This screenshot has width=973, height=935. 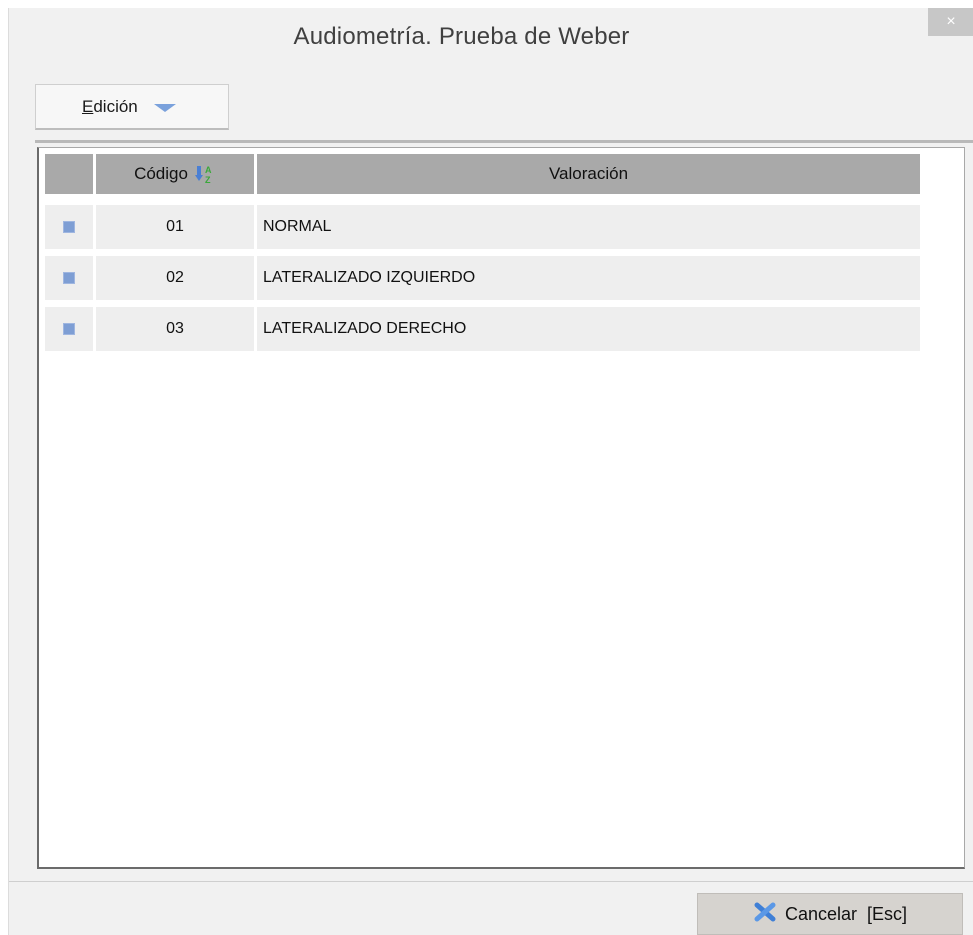 What do you see at coordinates (176, 227) in the screenshot?
I see `cell-codigo: 01` at bounding box center [176, 227].